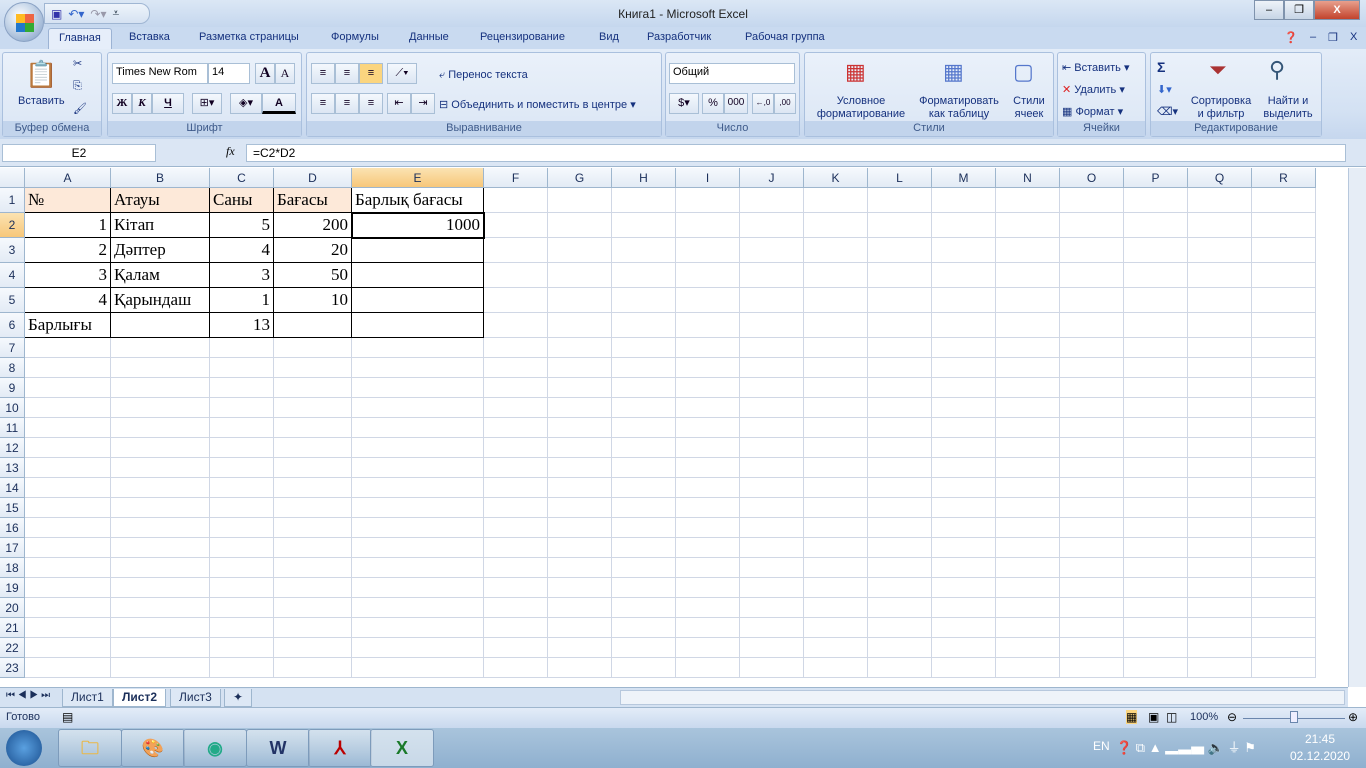 The height and width of the screenshot is (768, 1366). I want to click on cell-D3: 20, so click(313, 250).